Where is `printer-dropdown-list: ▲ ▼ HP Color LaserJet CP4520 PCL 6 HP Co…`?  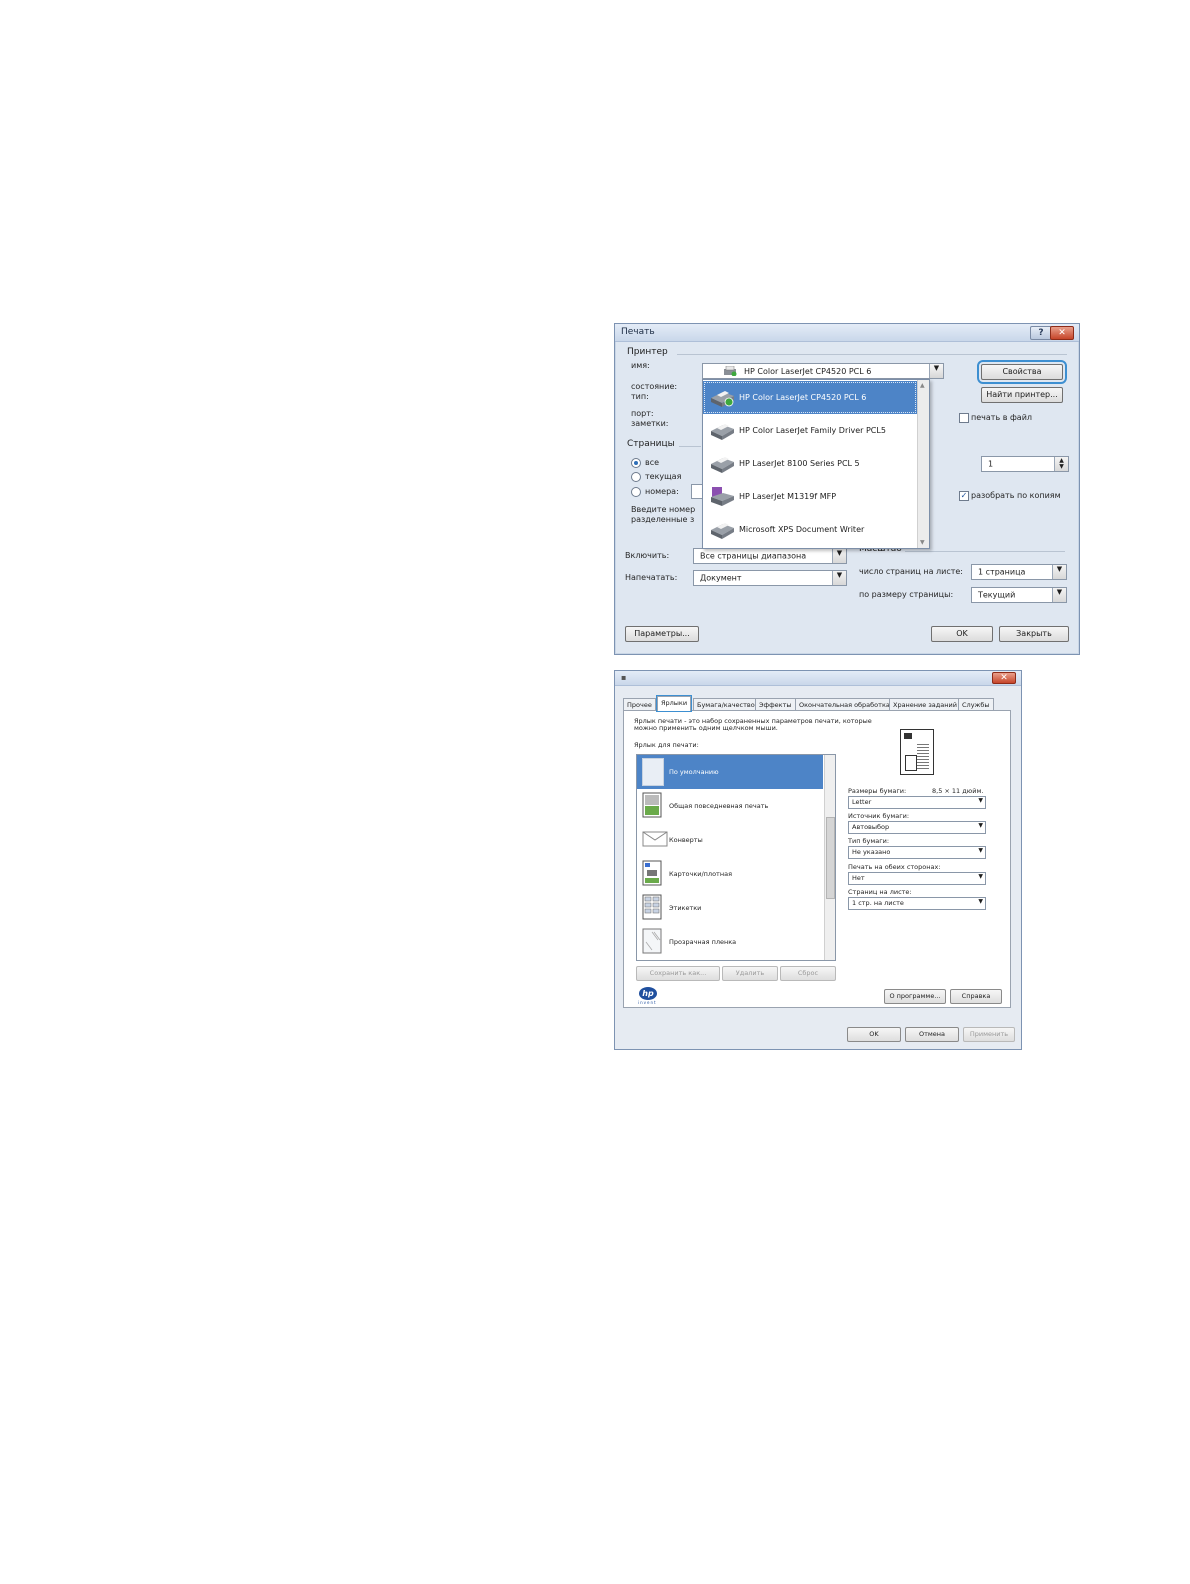 printer-dropdown-list: ▲ ▼ HP Color LaserJet CP4520 PCL 6 HP Co… is located at coordinates (816, 464).